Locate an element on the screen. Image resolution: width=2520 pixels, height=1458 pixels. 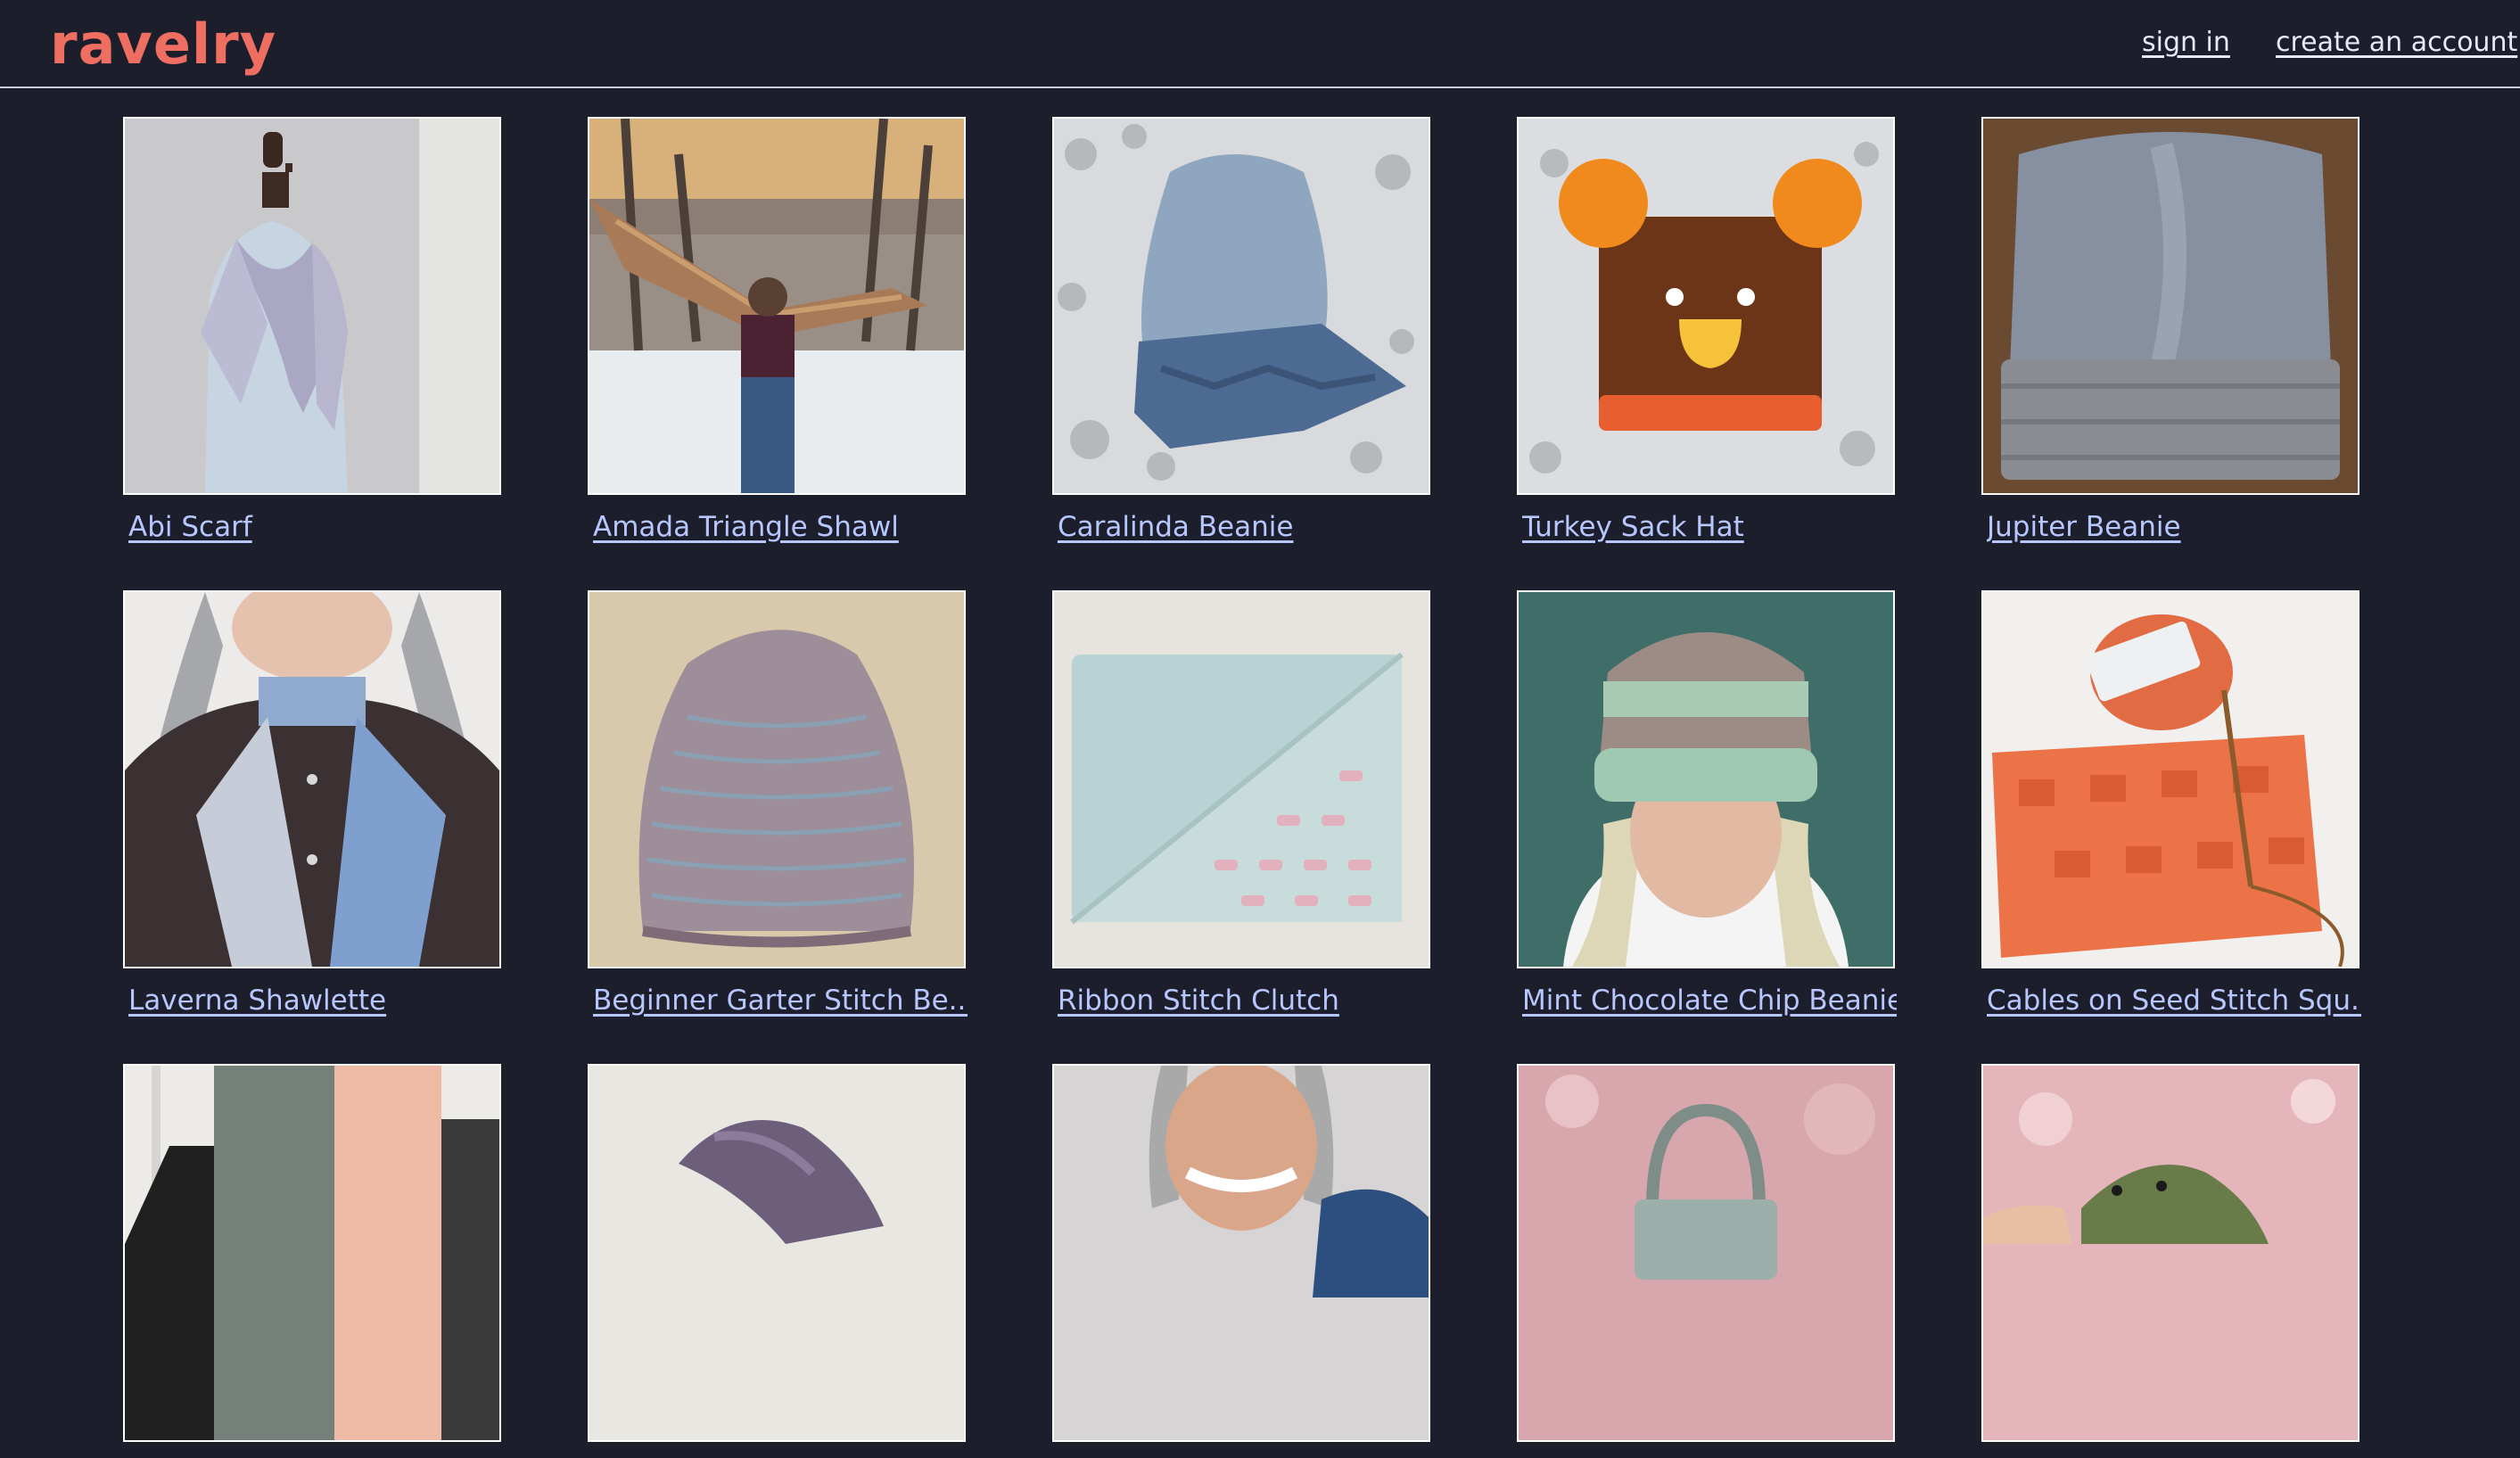
pattern-title-link: Ribbon Stitch Clutch is located at coordinates (1245, 1001).